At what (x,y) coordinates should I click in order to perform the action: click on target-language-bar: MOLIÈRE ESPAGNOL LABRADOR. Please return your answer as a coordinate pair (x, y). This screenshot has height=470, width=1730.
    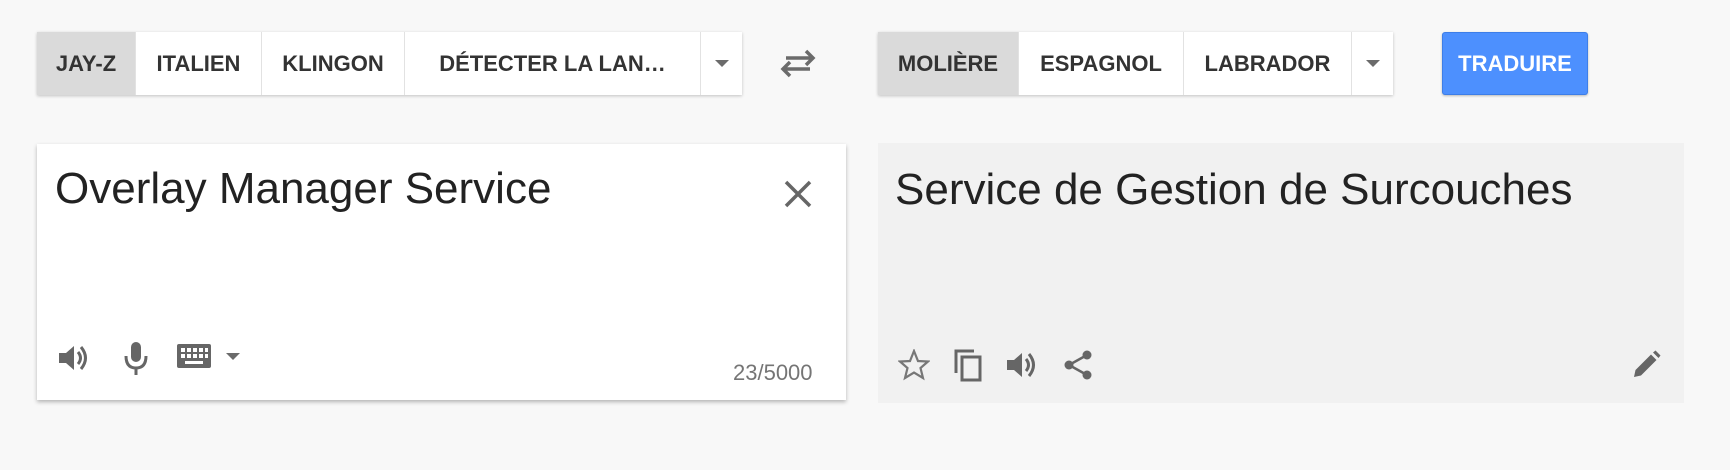
    Looking at the image, I should click on (1135, 63).